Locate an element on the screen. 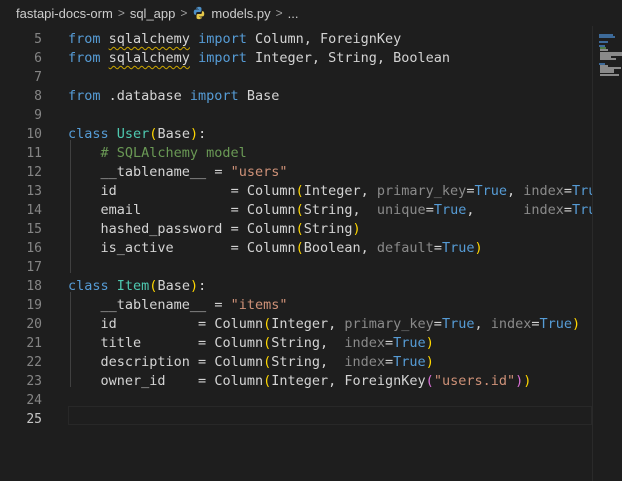 The image size is (622, 481). code-line: 11 # SQLAlchemy model is located at coordinates (296, 153).